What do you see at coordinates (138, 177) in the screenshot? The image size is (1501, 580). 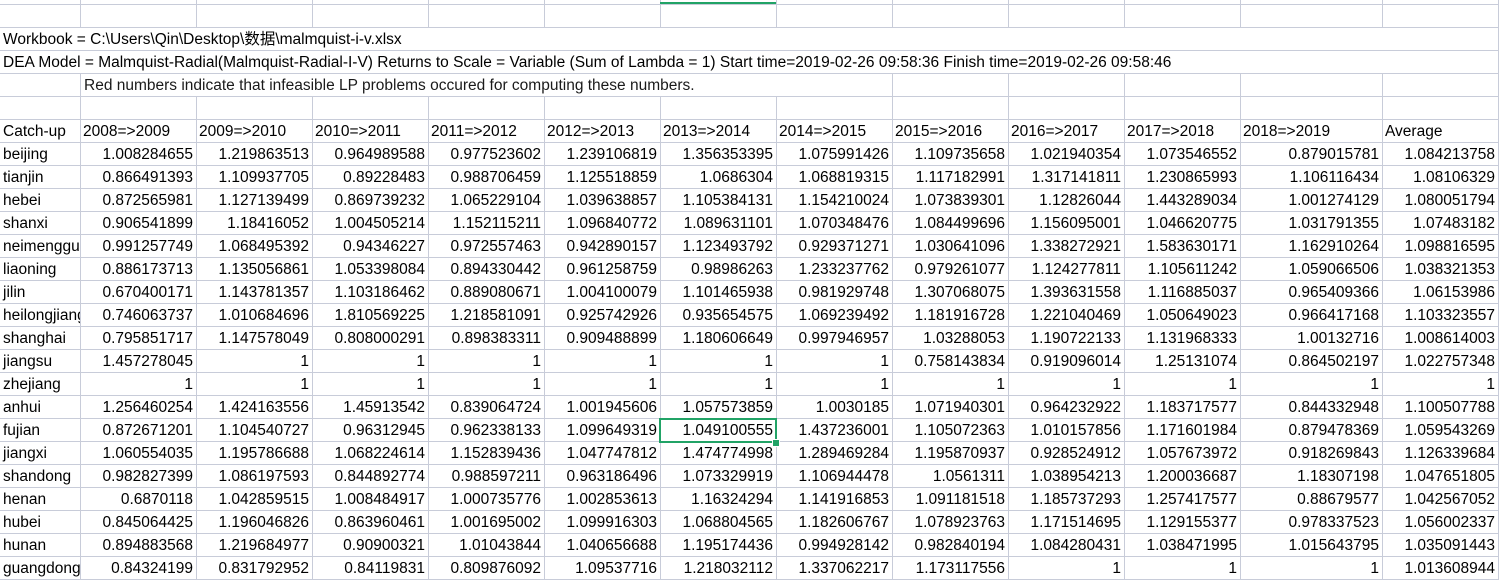 I see `value-cell: 0.866491393` at bounding box center [138, 177].